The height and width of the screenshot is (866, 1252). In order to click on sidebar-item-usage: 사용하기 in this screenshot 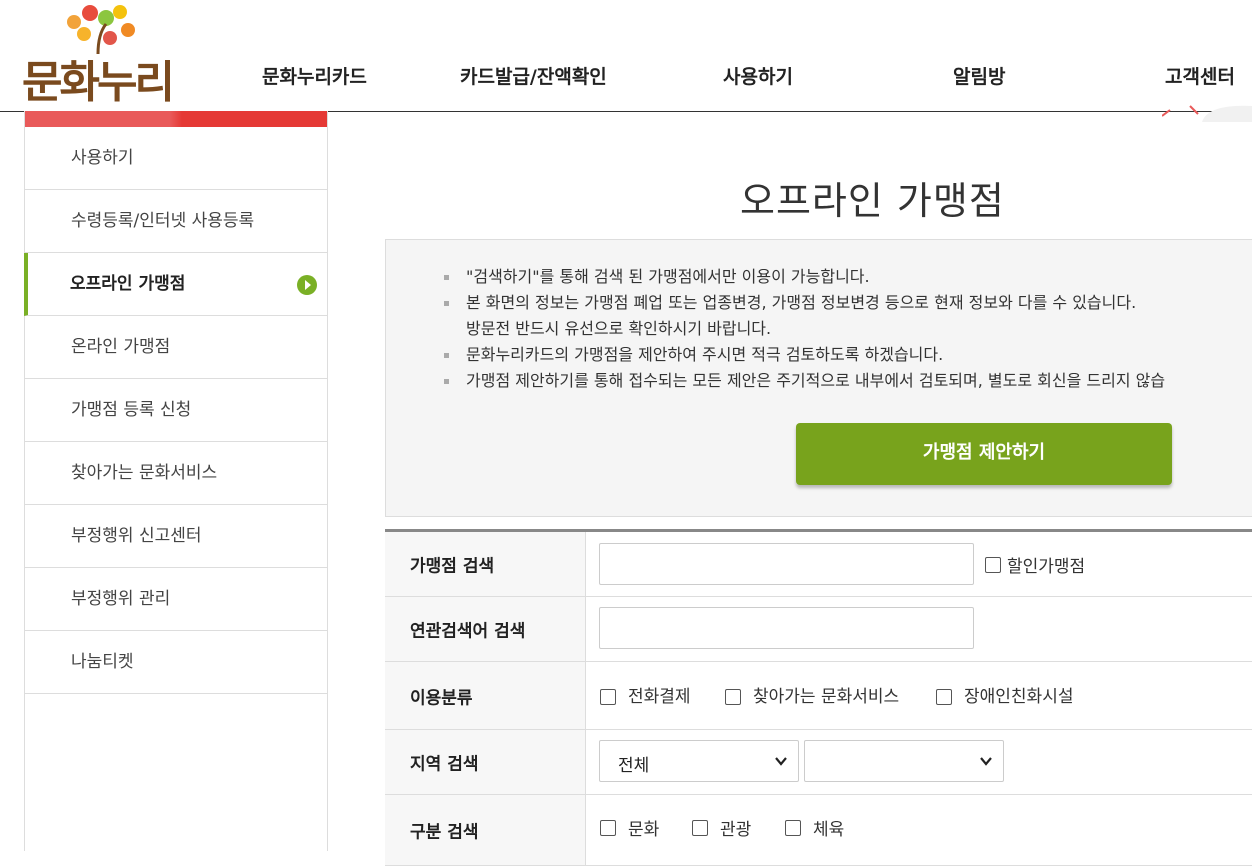, I will do `click(176, 158)`.